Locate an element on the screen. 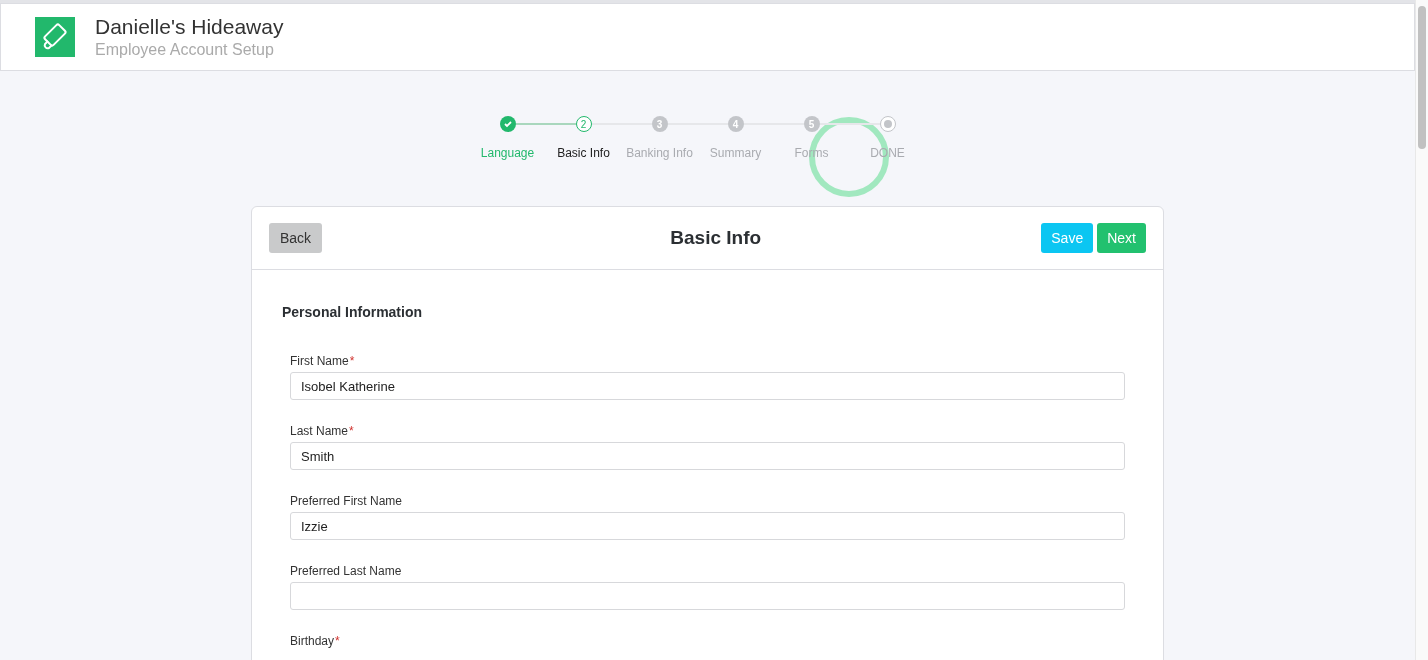  app-subtitle: Employee Account Setup is located at coordinates (185, 50).